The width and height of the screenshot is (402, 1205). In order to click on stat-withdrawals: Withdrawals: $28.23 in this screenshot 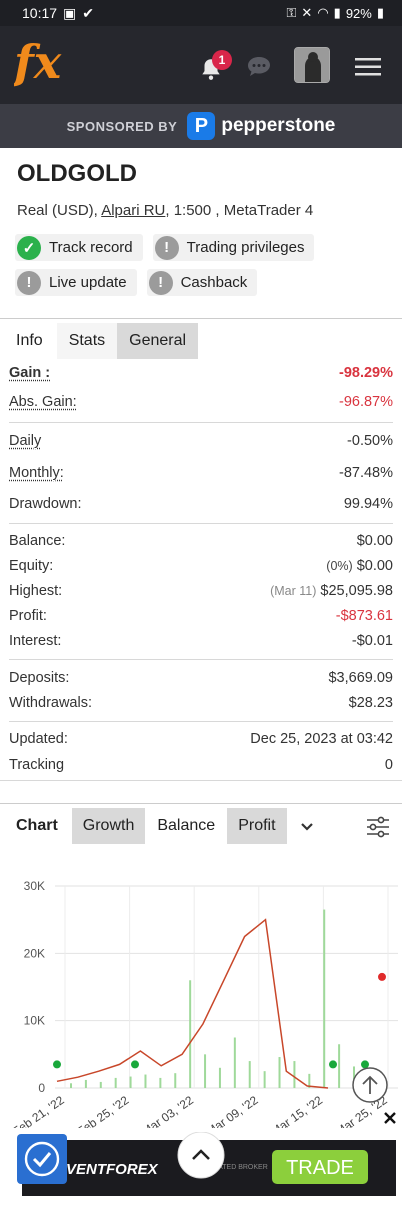, I will do `click(201, 702)`.